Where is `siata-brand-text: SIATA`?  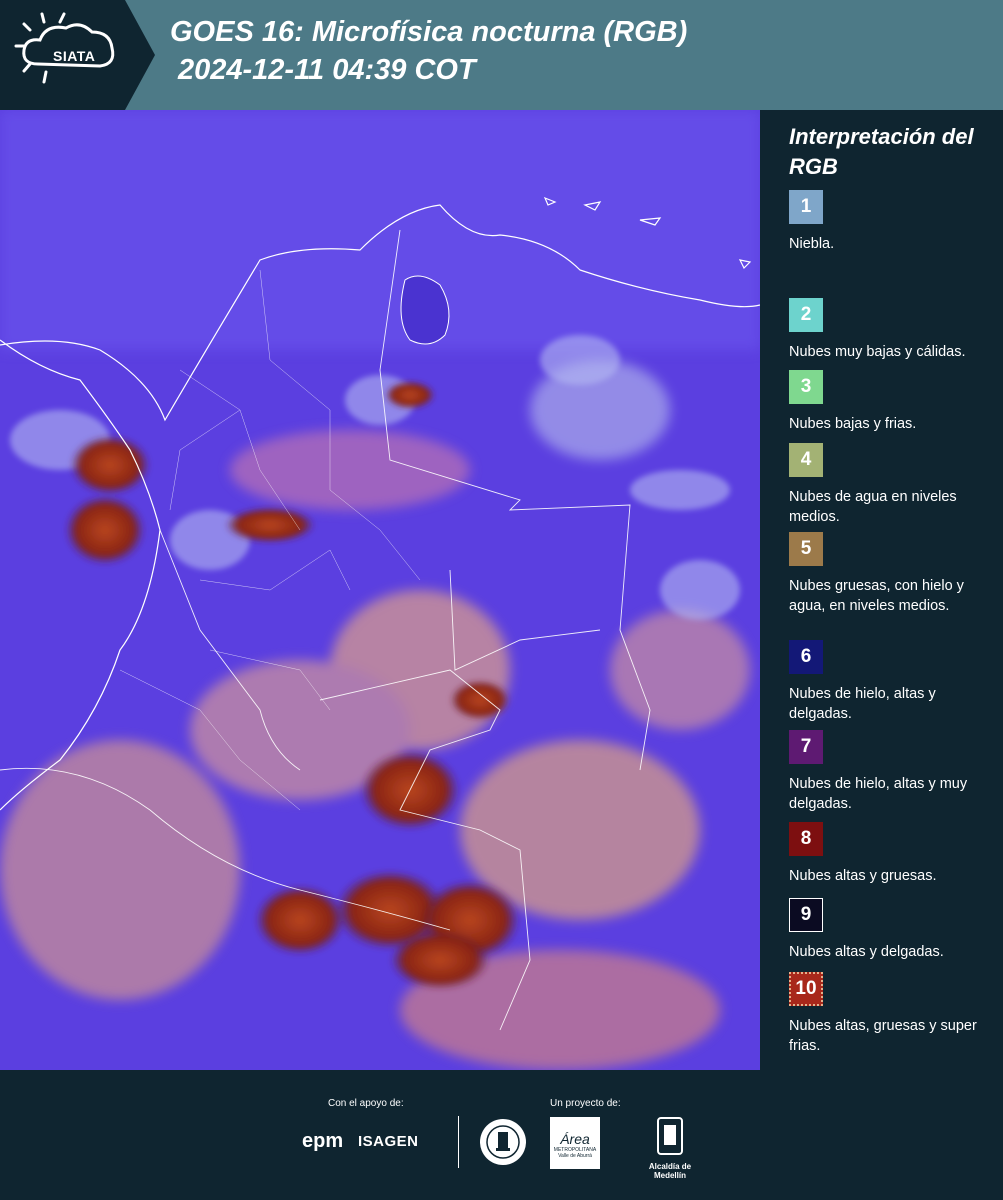
siata-brand-text: SIATA is located at coordinates (74, 56).